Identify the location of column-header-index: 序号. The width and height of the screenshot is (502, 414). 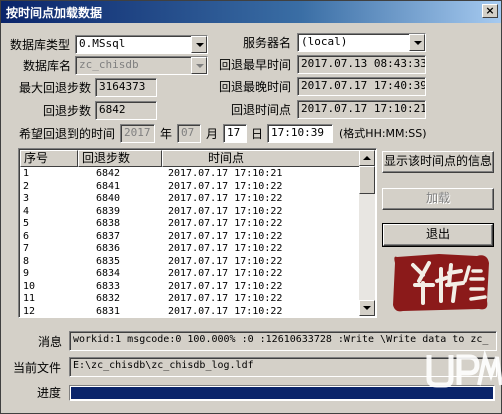
(49, 158).